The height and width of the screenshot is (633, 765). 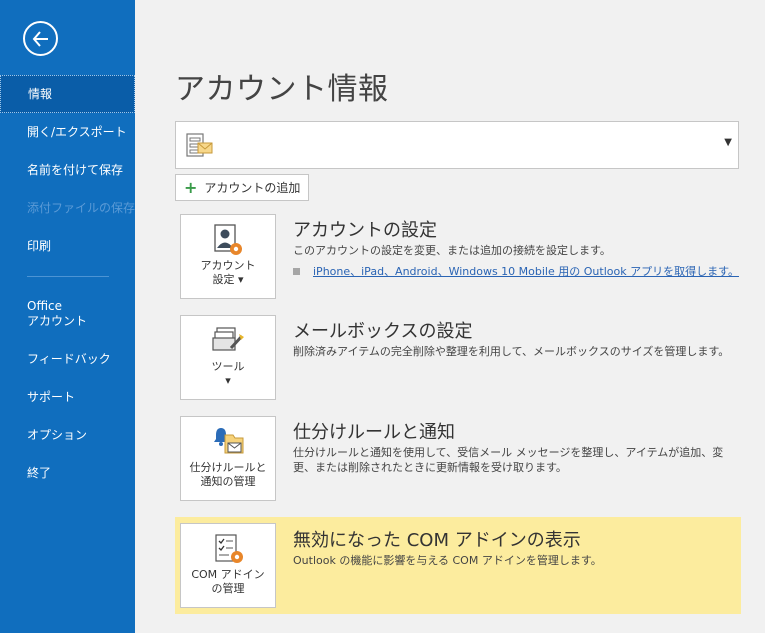 What do you see at coordinates (68, 276) in the screenshot?
I see `nav-divider` at bounding box center [68, 276].